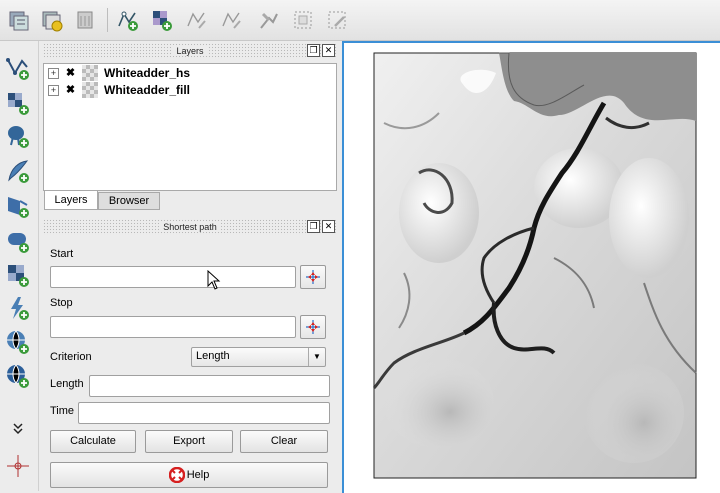 Image resolution: width=720 pixels, height=493 pixels. I want to click on node-tool-icon, so click(269, 20).